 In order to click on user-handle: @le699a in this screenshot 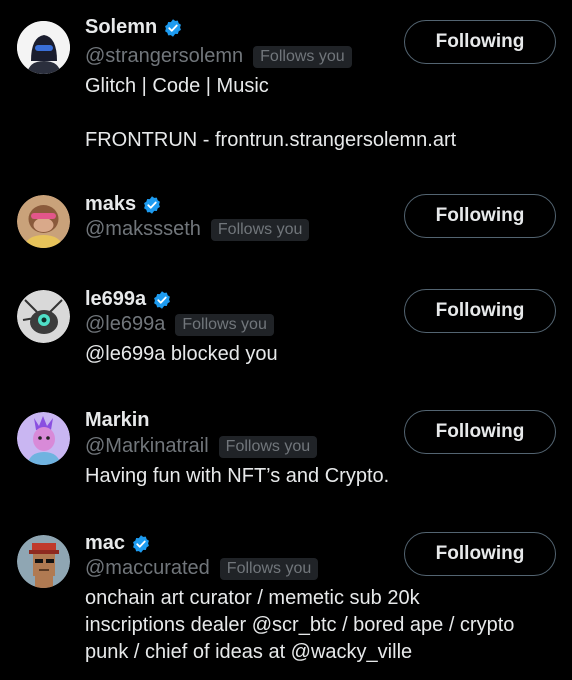, I will do `click(125, 324)`.